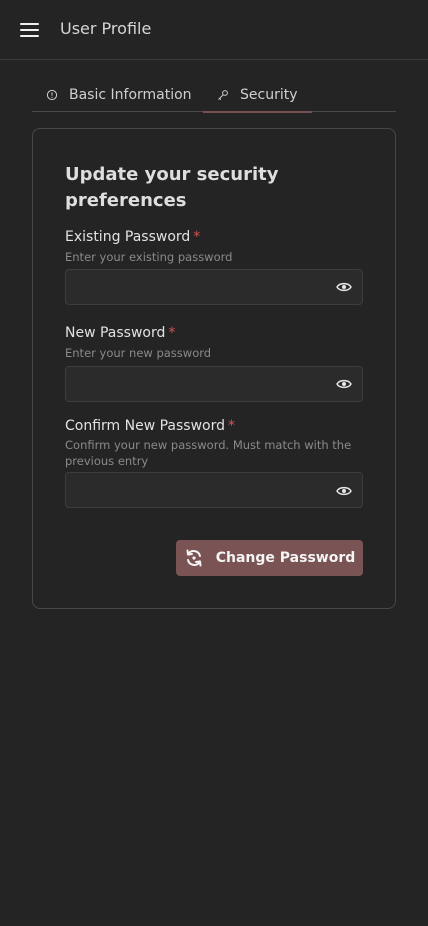  Describe the element at coordinates (115, 333) in the screenshot. I see `new-password-label-text: New Password` at that location.